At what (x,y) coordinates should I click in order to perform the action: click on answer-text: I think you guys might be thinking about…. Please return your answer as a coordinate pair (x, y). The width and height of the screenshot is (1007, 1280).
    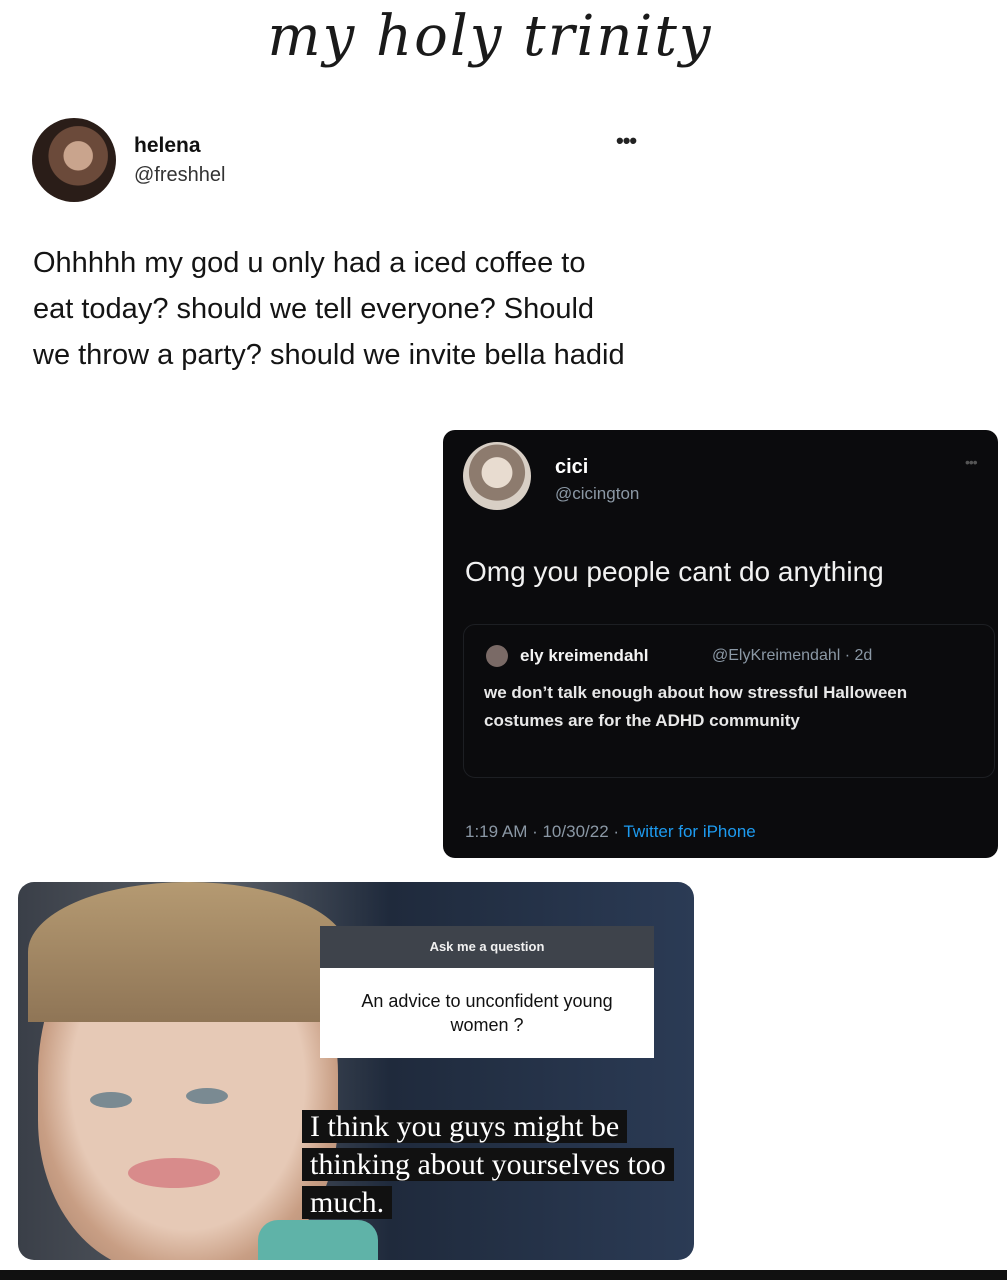
    Looking at the image, I should click on (488, 1164).